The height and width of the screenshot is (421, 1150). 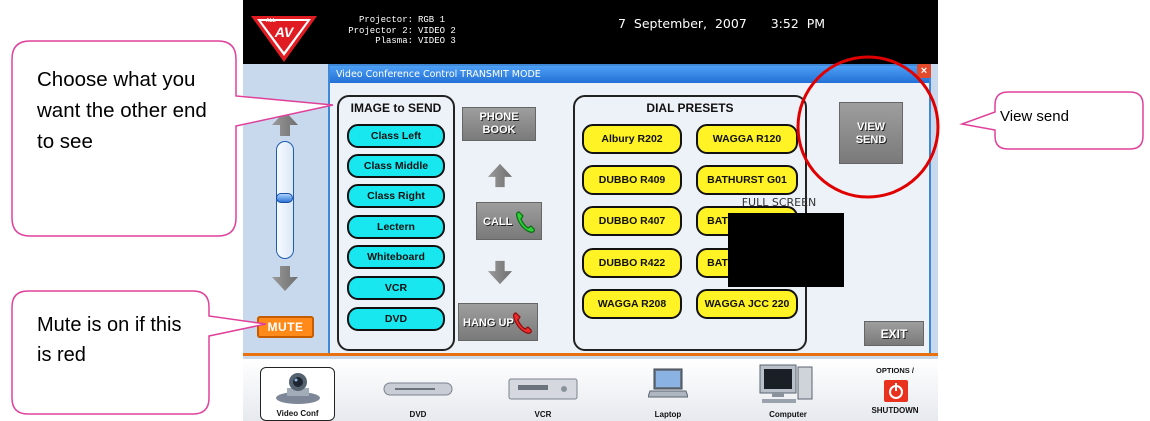 I want to click on status-label: Projector:, so click(x=385, y=20).